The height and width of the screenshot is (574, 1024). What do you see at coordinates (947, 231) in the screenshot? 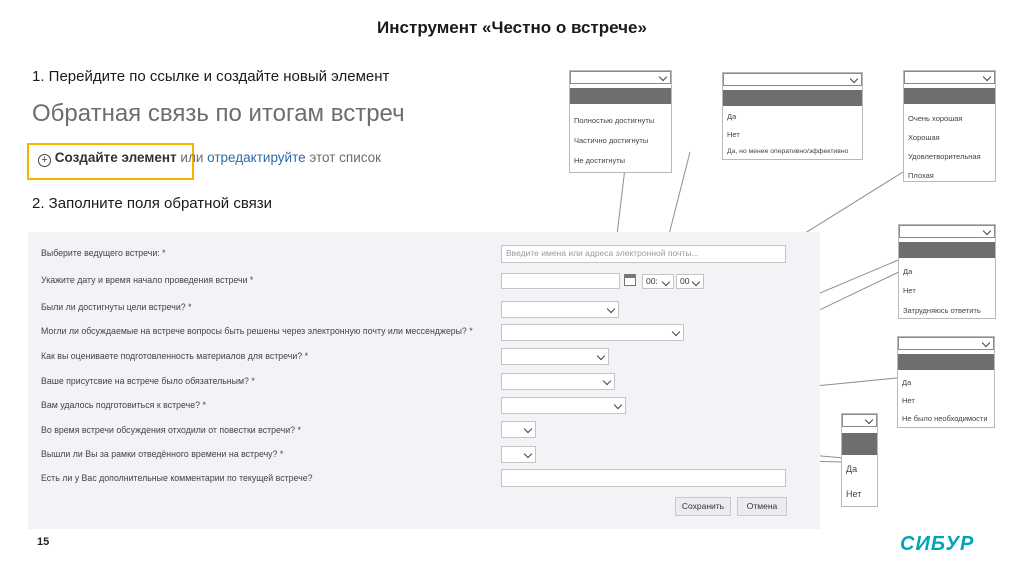
I see `presence-dropdown-header` at bounding box center [947, 231].